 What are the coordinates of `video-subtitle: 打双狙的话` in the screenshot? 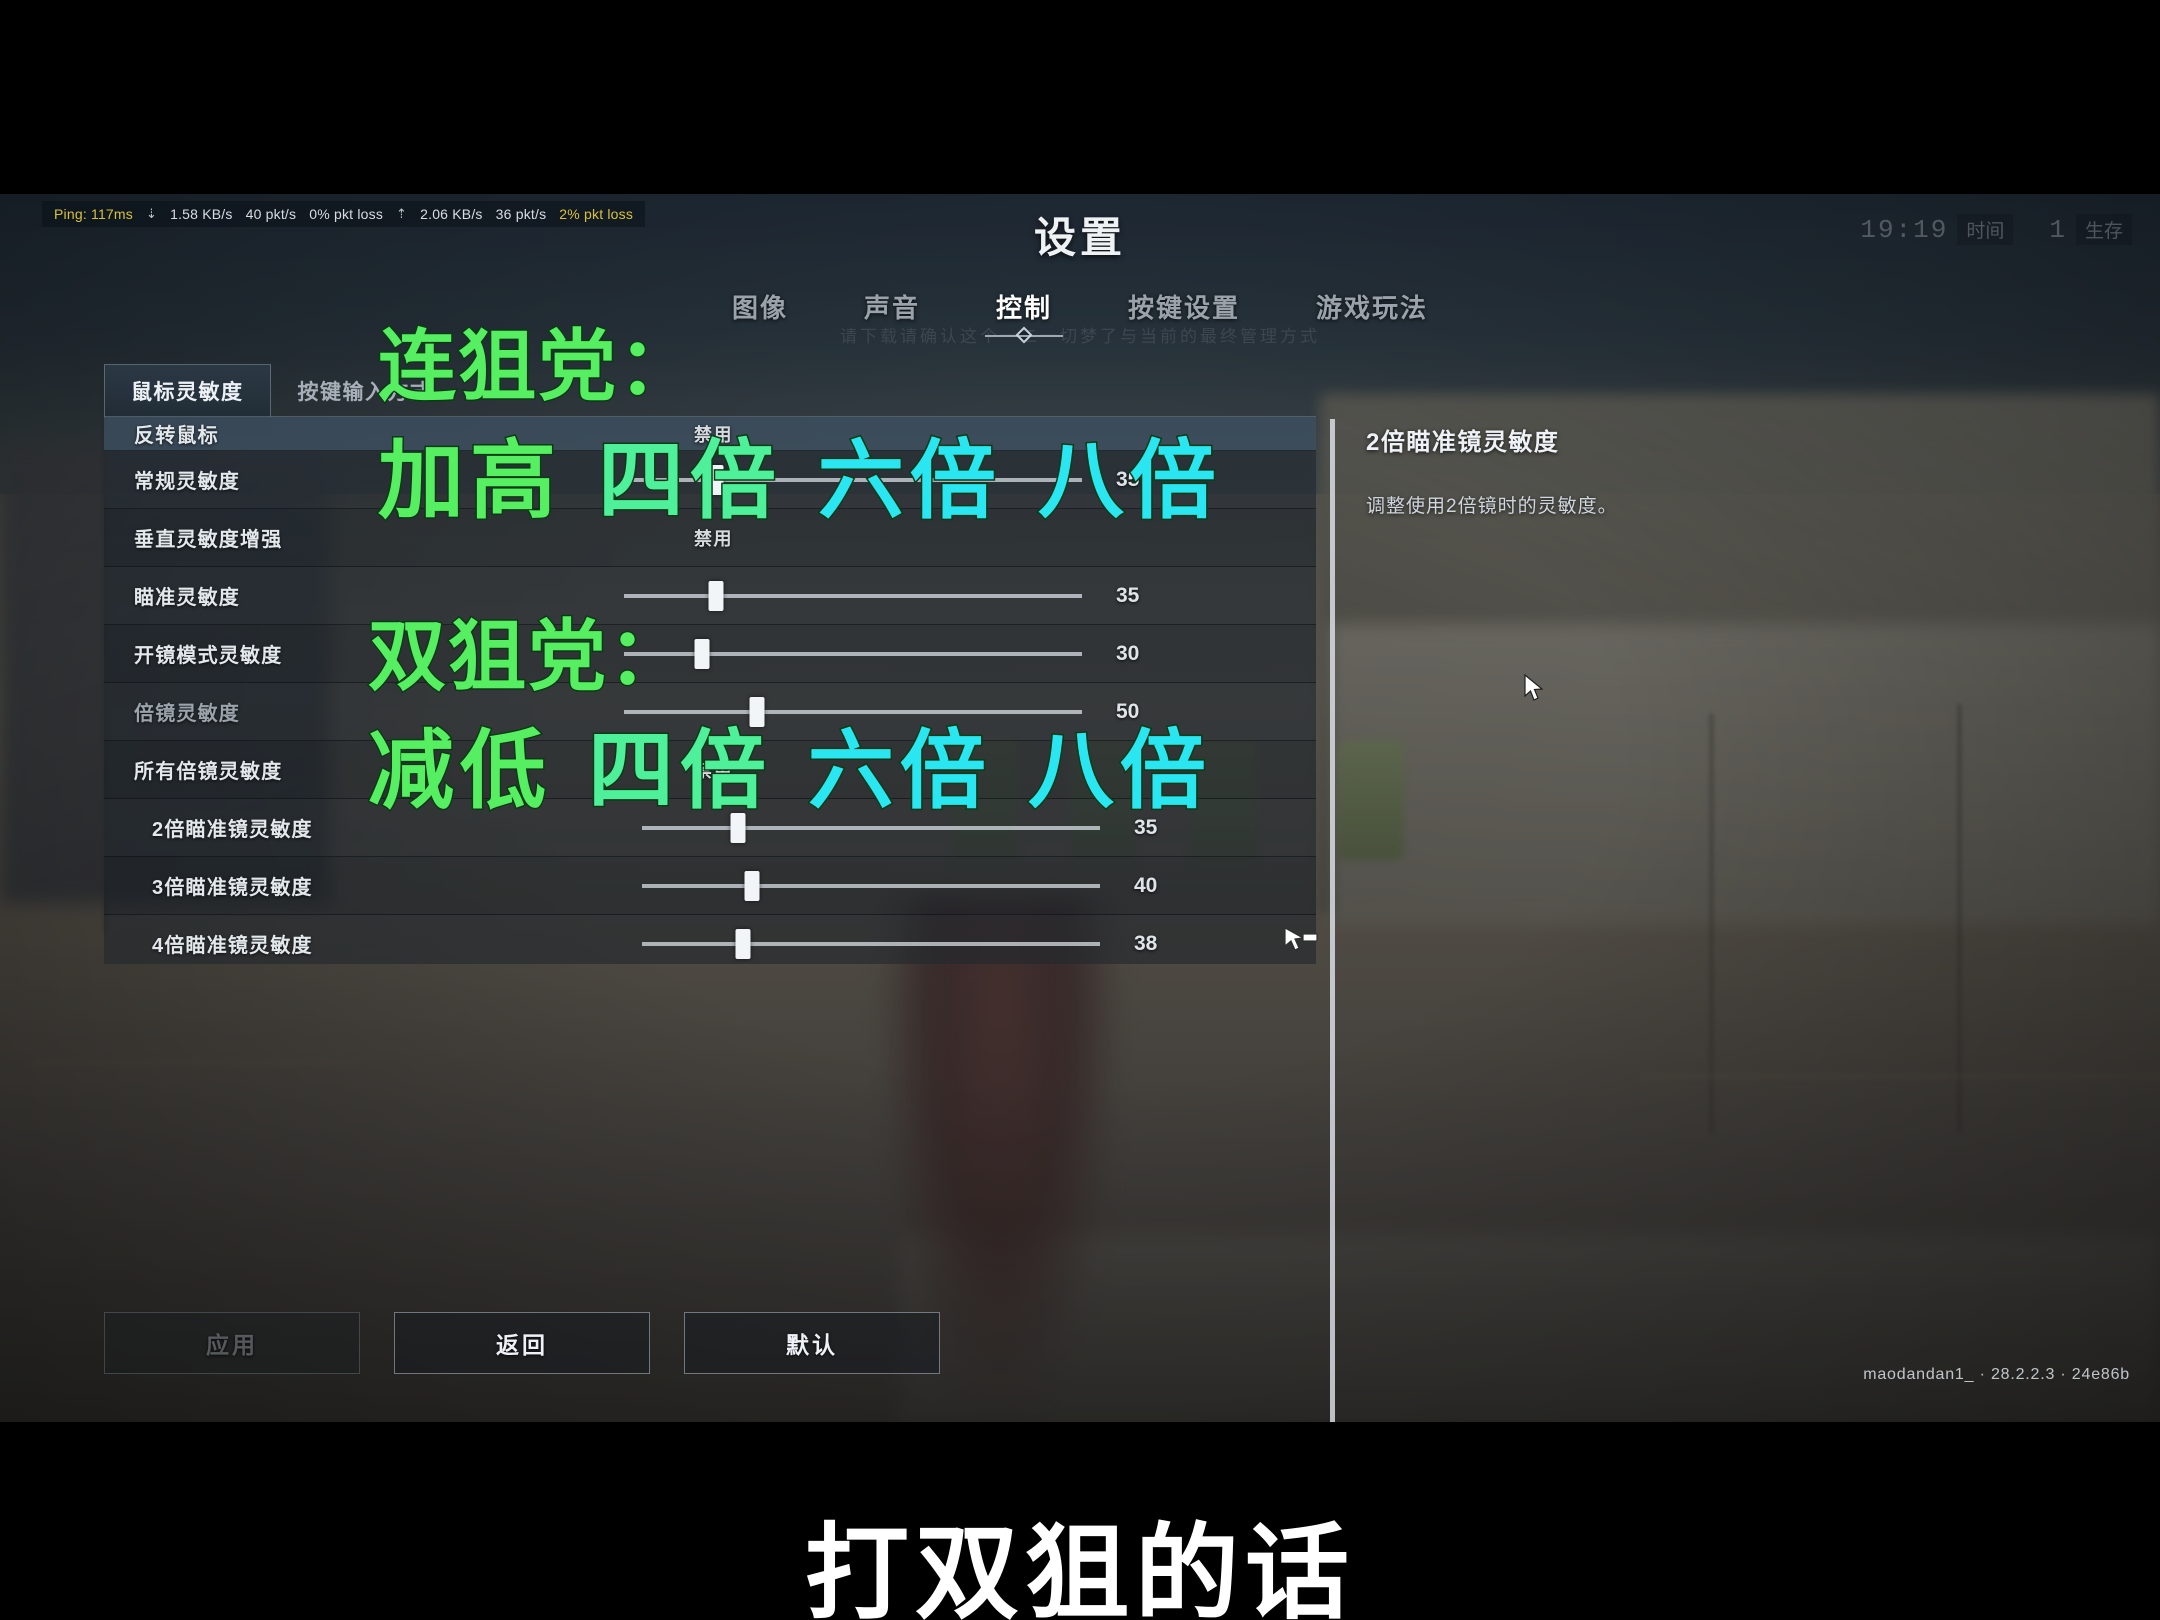 It's located at (1079, 1566).